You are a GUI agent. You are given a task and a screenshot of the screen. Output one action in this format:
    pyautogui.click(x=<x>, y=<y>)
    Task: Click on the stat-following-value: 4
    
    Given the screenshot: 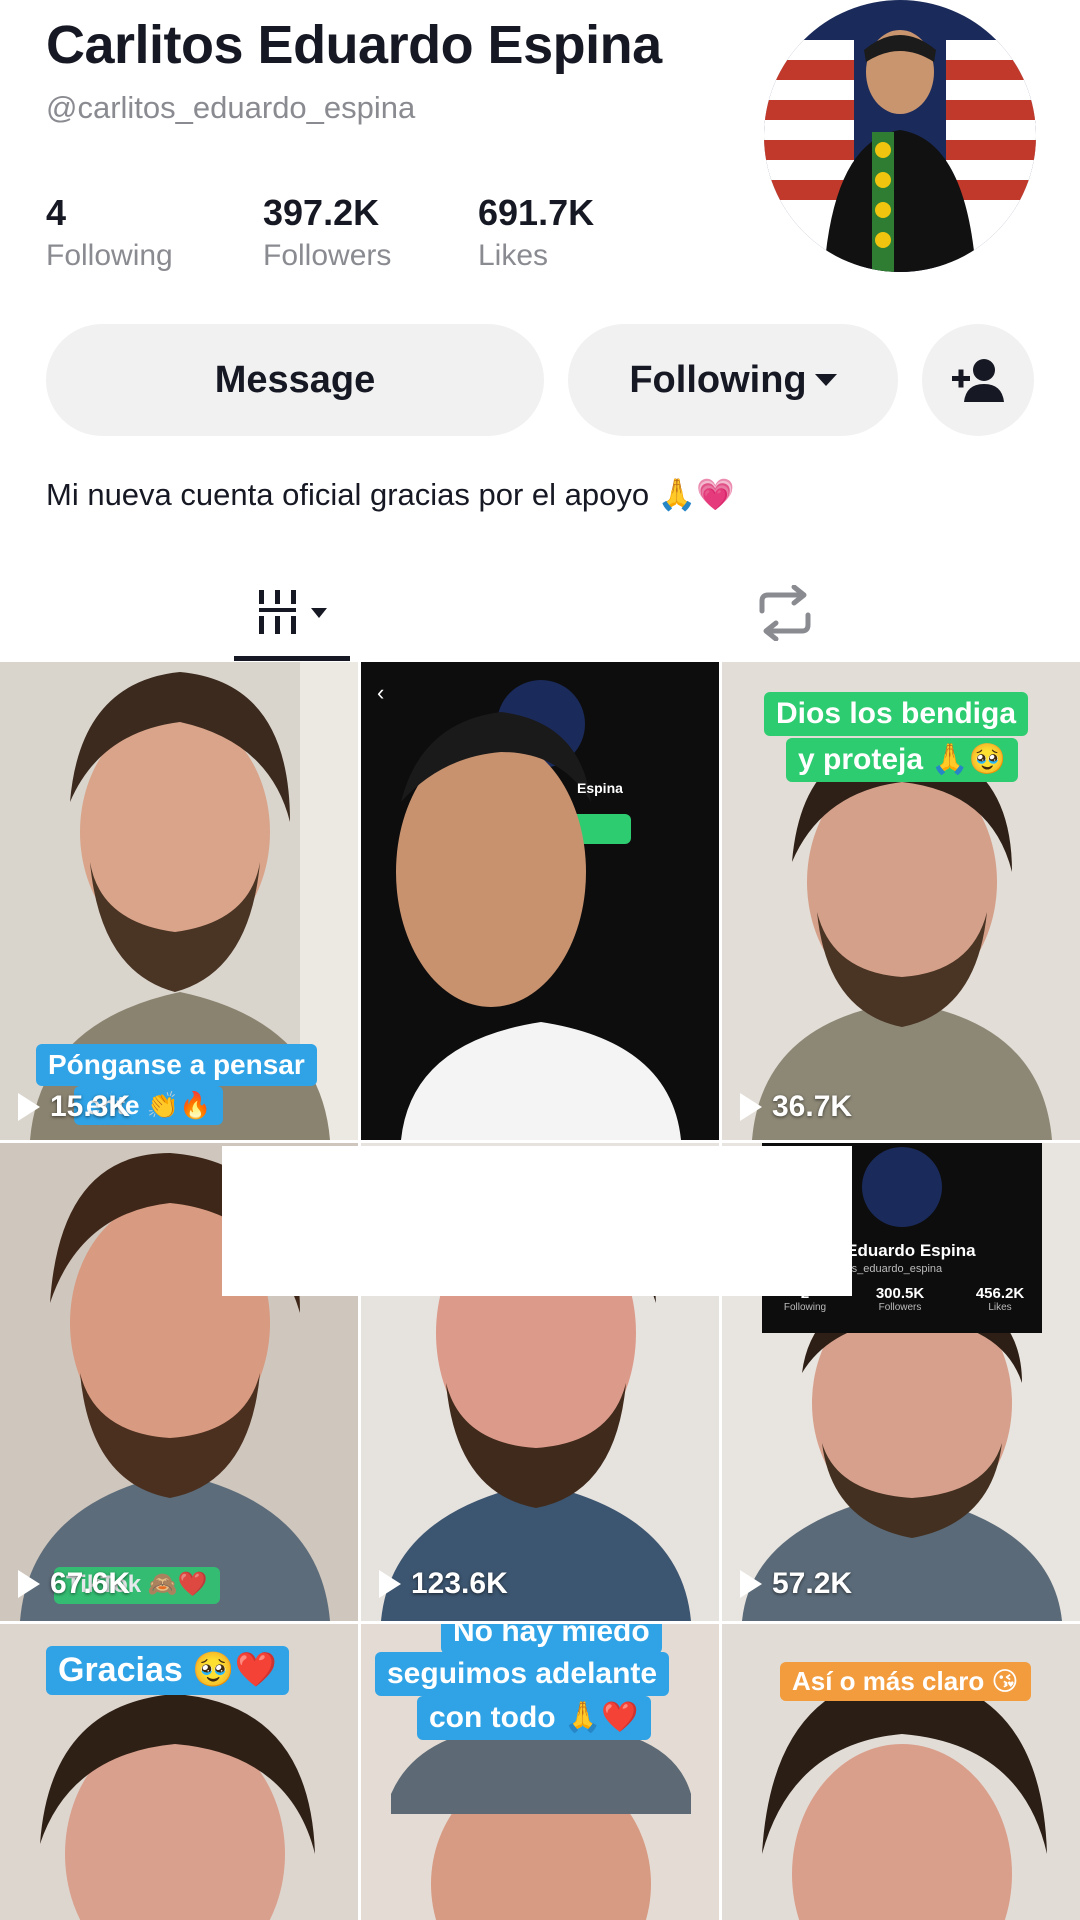 What is the action you would take?
    pyautogui.click(x=56, y=212)
    